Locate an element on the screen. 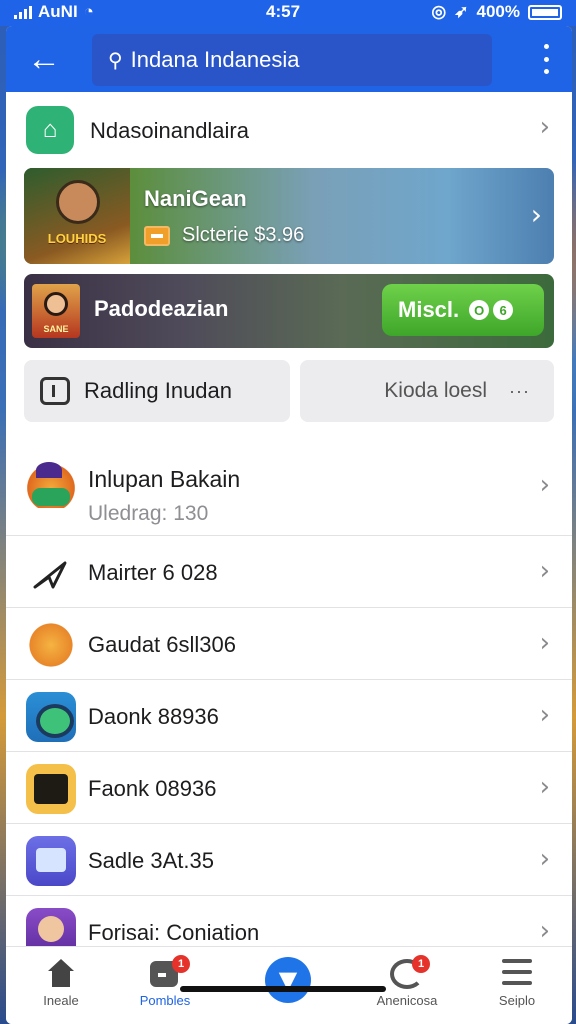 This screenshot has width=576, height=1024. chest-icon is located at coordinates (51, 789).